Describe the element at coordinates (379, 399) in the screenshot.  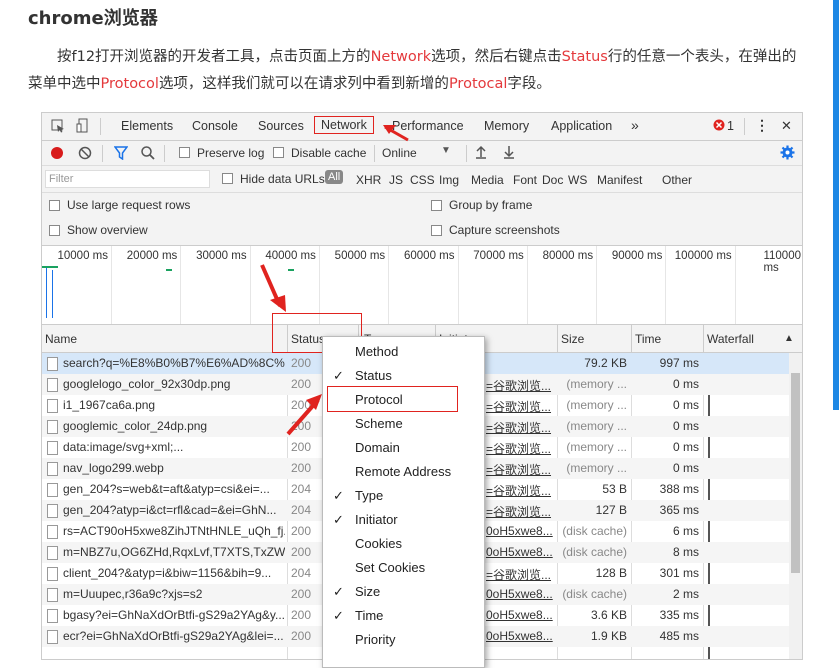
I see `menu-item-protocol: Protocol` at that location.